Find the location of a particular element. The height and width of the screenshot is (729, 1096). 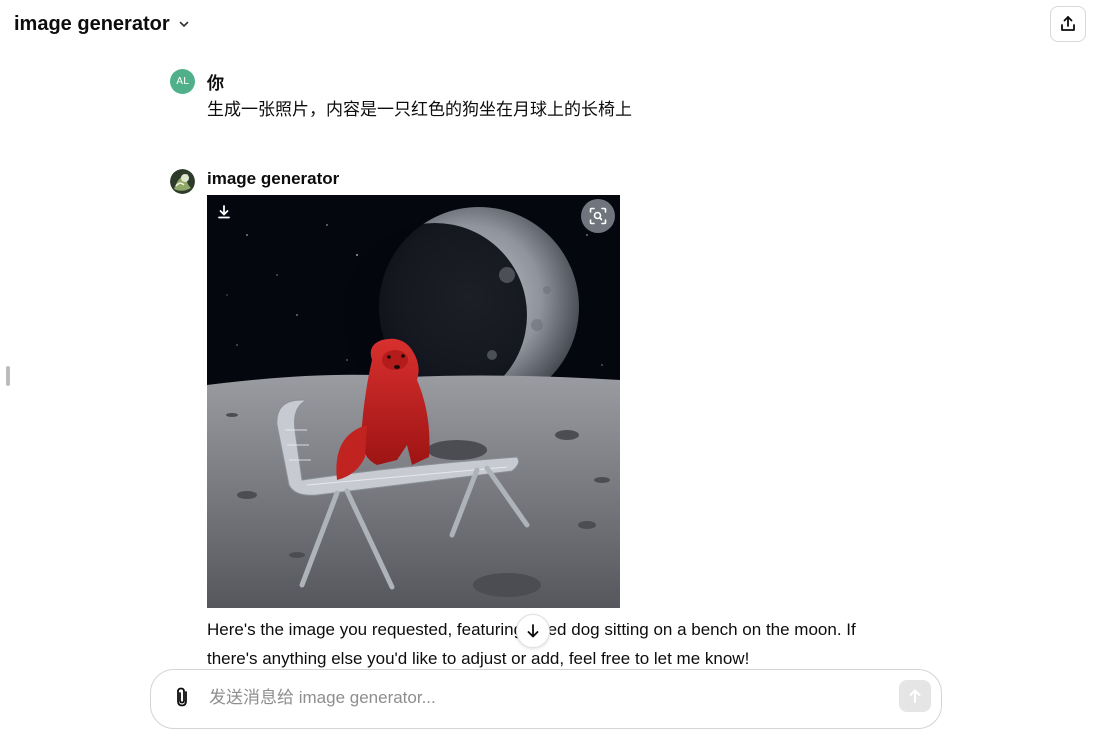

user-message-text: 生成一张照片，内容是一只红色的狗坐在月球上的长椅上 is located at coordinates (419, 109).